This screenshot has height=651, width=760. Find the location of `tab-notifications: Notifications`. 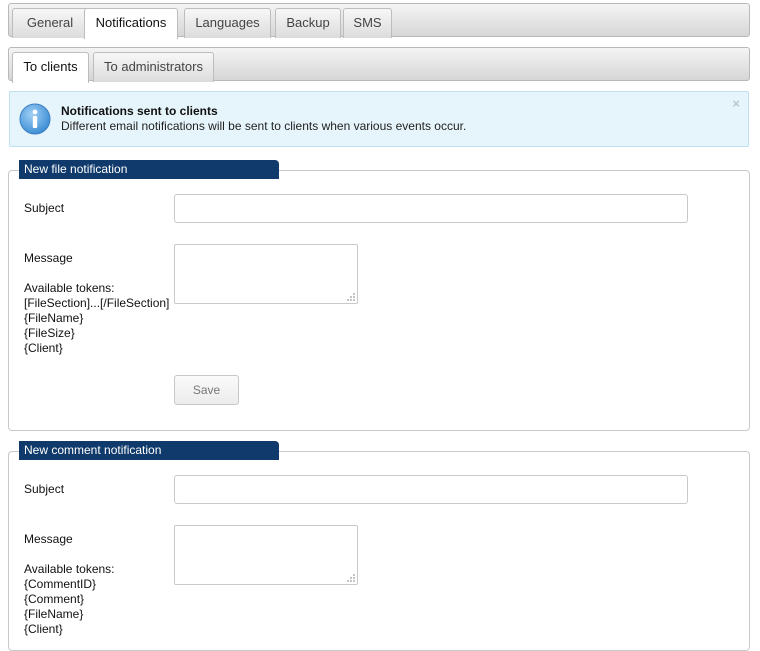

tab-notifications: Notifications is located at coordinates (131, 23).